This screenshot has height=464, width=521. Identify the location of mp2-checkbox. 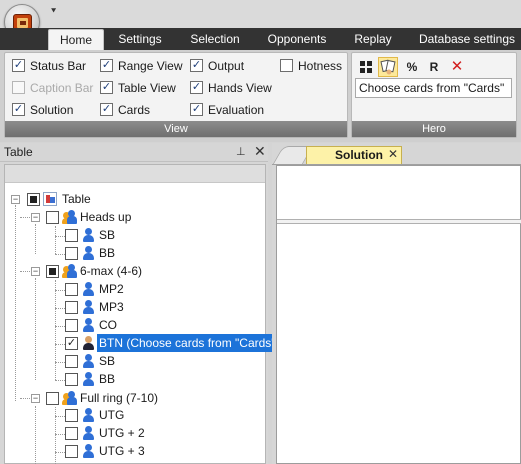
(71, 289).